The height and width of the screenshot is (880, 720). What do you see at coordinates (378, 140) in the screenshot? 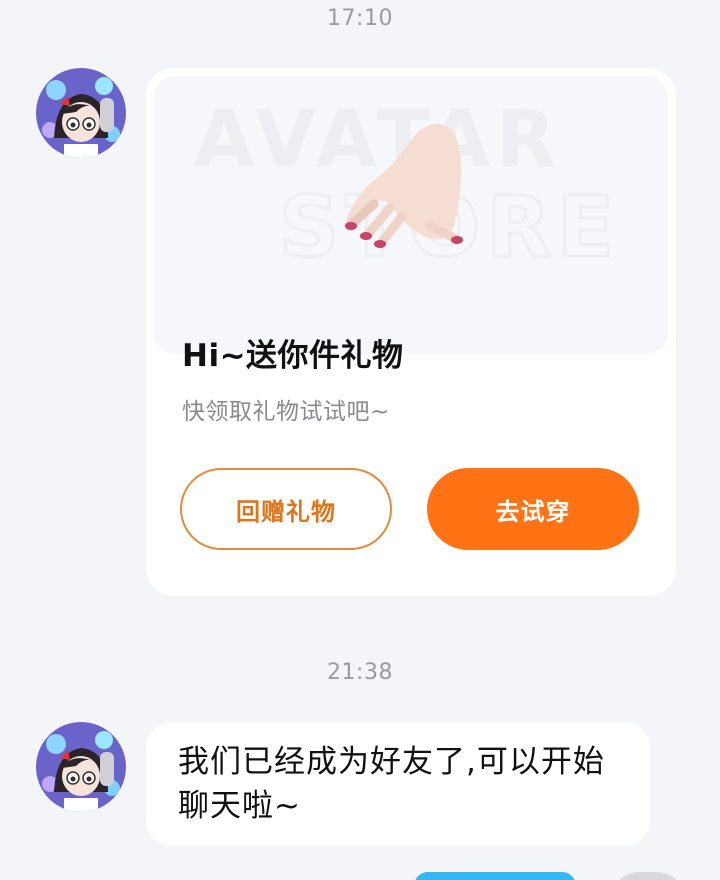
I see `svg-text: AVATAR` at bounding box center [378, 140].